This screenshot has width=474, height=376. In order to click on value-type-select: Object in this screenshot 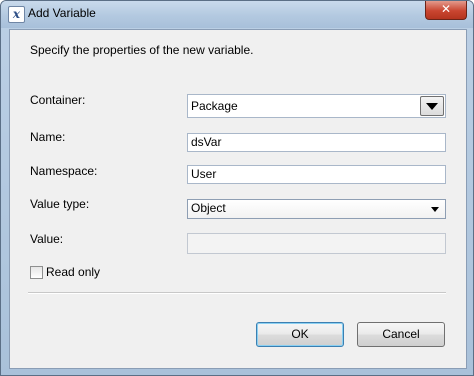, I will do `click(316, 209)`.